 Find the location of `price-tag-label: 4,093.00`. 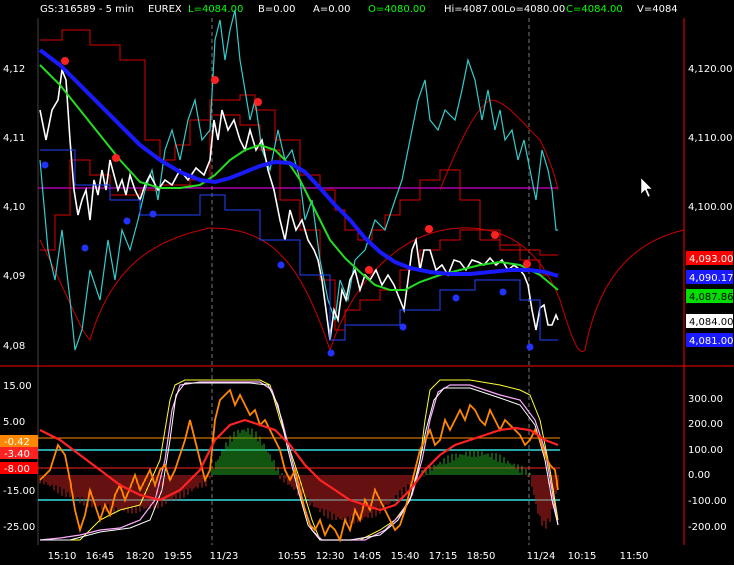

price-tag-label: 4,093.00 is located at coordinates (711, 259).